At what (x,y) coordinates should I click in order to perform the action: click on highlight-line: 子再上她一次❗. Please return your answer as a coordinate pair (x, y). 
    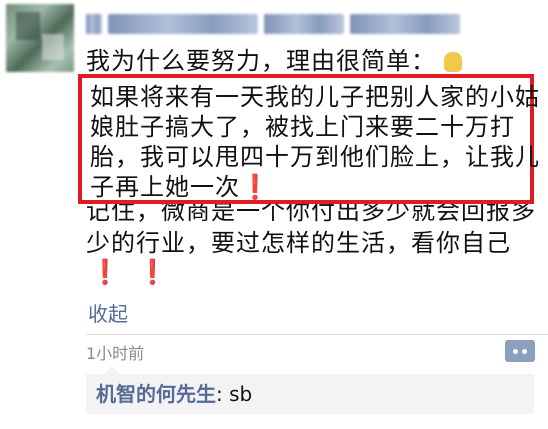
    Looking at the image, I should click on (180, 187).